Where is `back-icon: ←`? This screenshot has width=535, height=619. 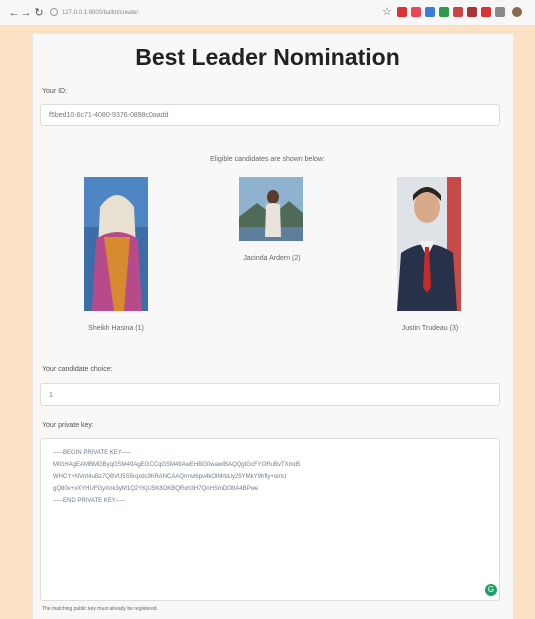 back-icon: ← is located at coordinates (14, 13).